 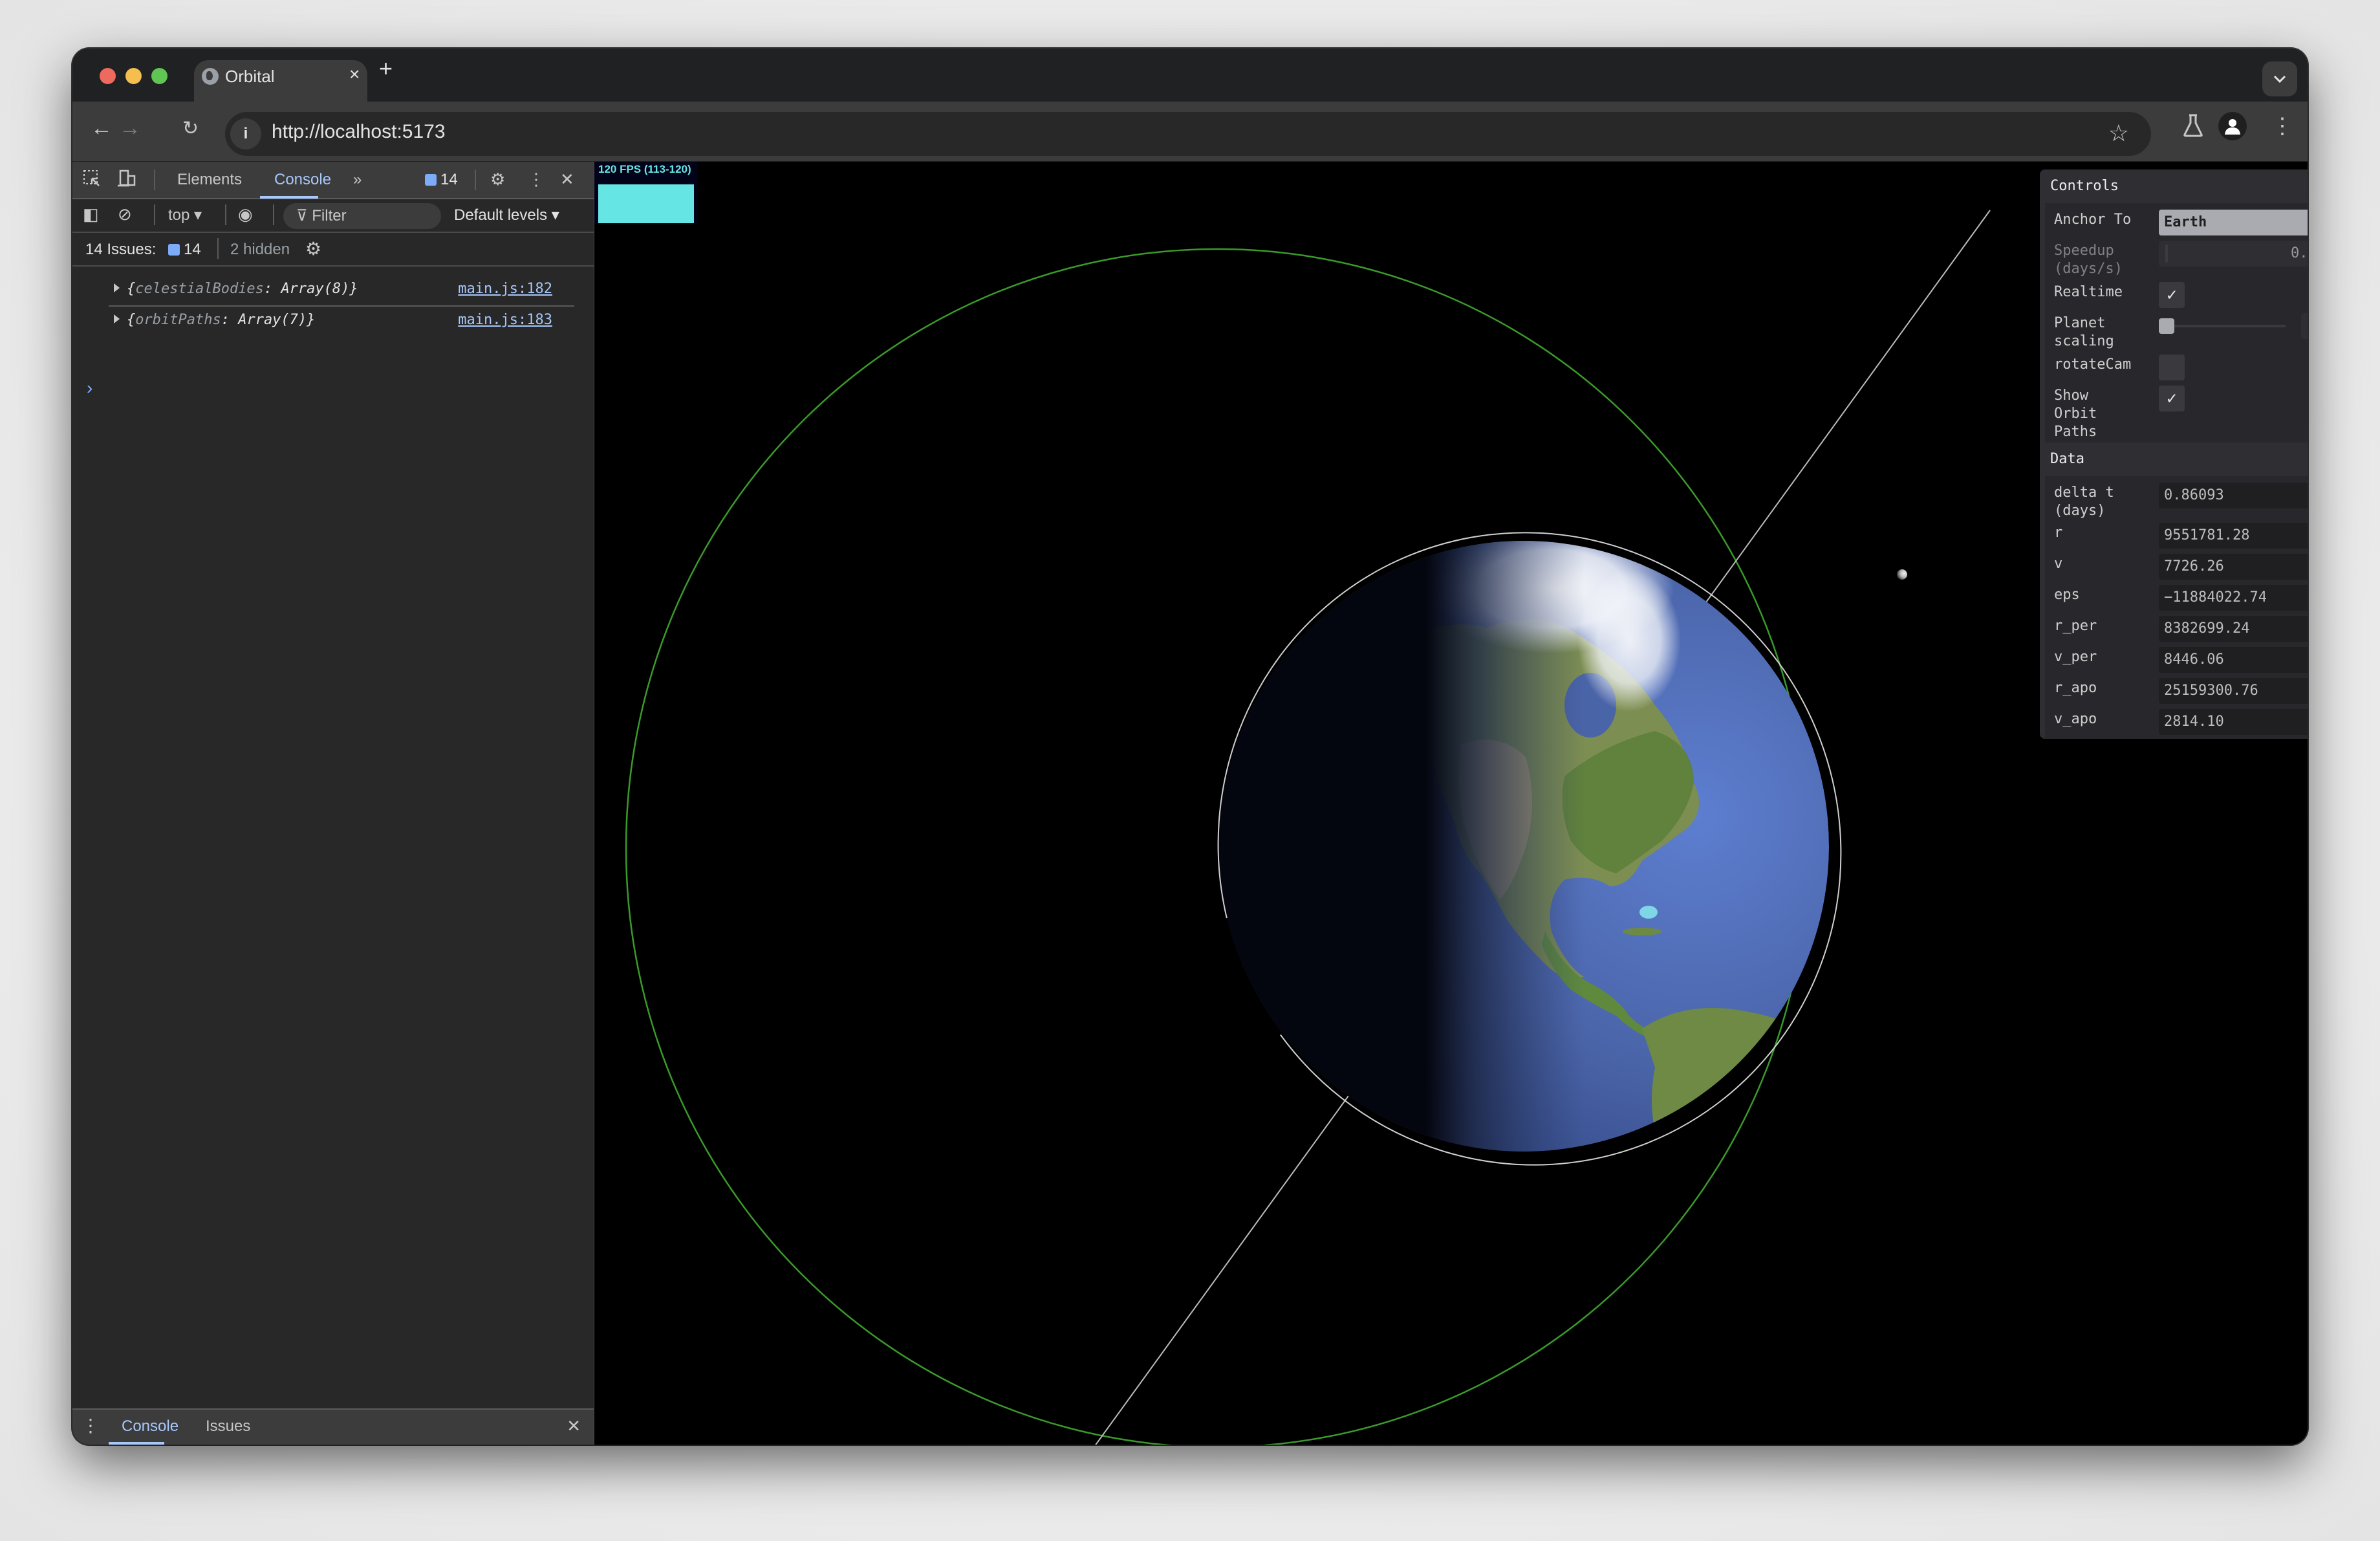 I want to click on issues-label: 14 Issues:, so click(x=121, y=249).